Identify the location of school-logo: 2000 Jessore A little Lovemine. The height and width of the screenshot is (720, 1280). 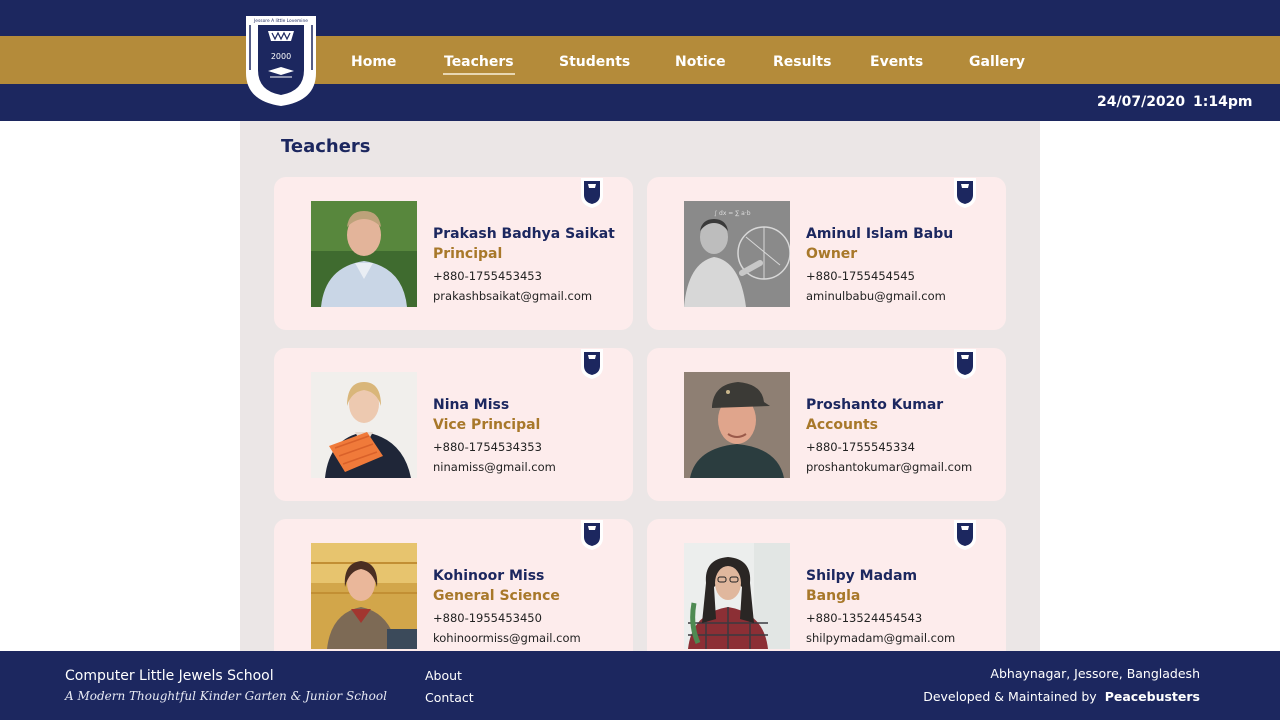
(281, 61).